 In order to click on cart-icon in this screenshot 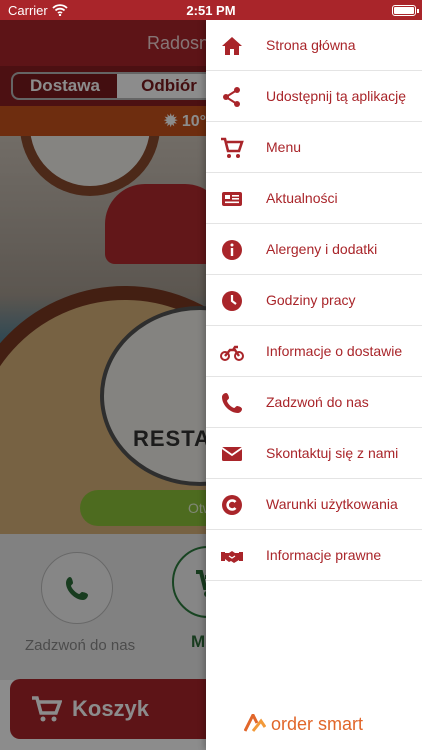, I will do `click(232, 147)`.